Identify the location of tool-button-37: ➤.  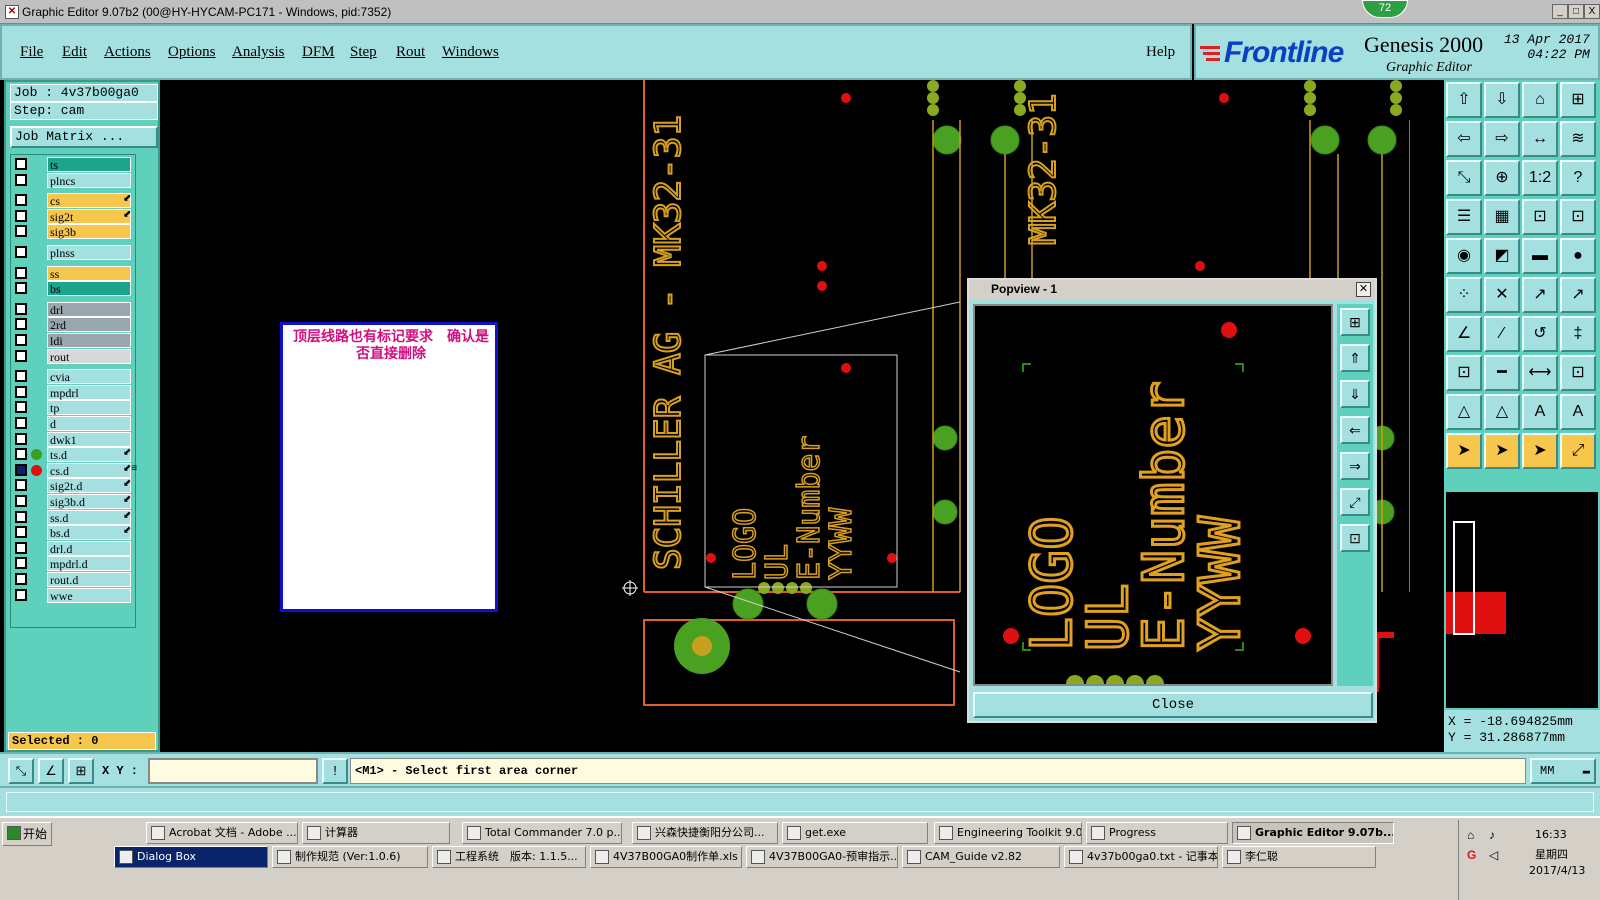
(1502, 451).